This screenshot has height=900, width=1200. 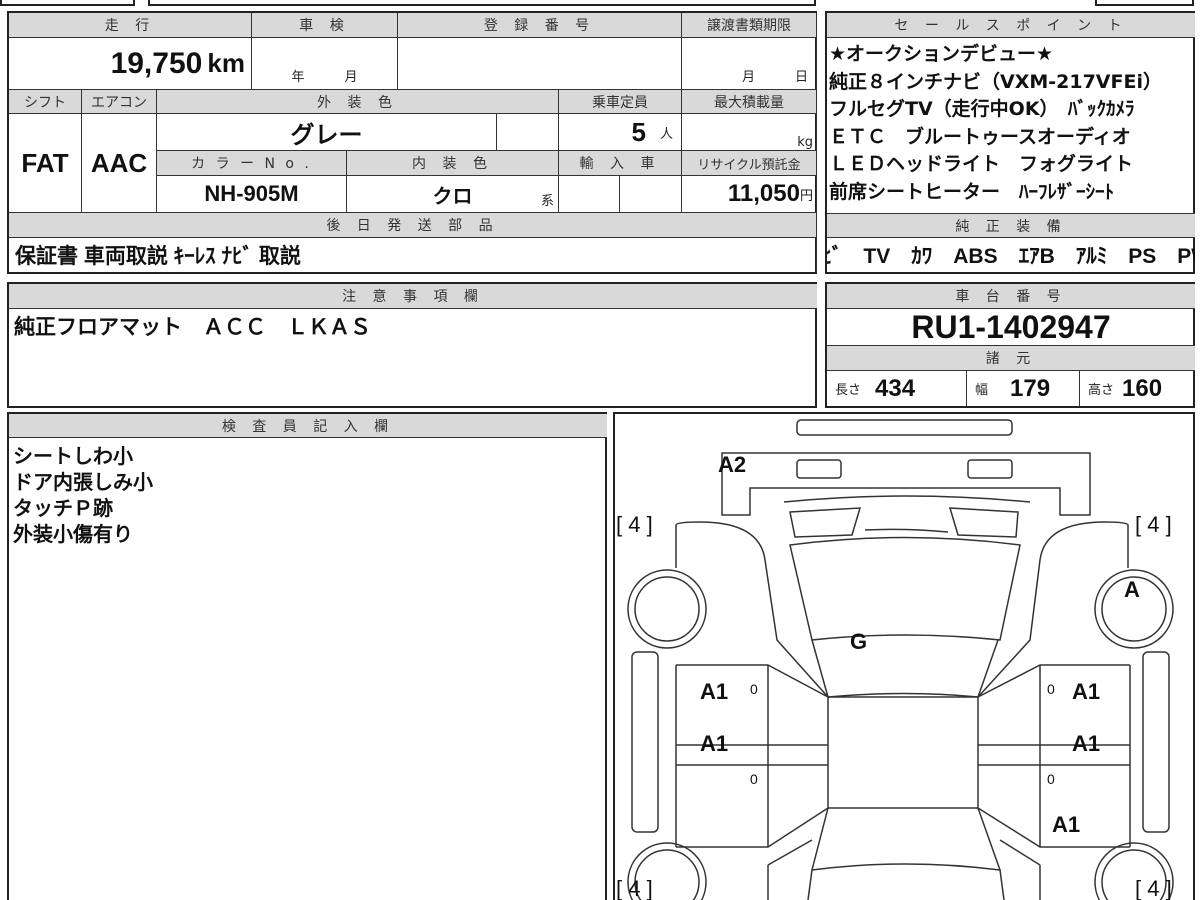 What do you see at coordinates (298, 77) in the screenshot?
I see `year-label: 年` at bounding box center [298, 77].